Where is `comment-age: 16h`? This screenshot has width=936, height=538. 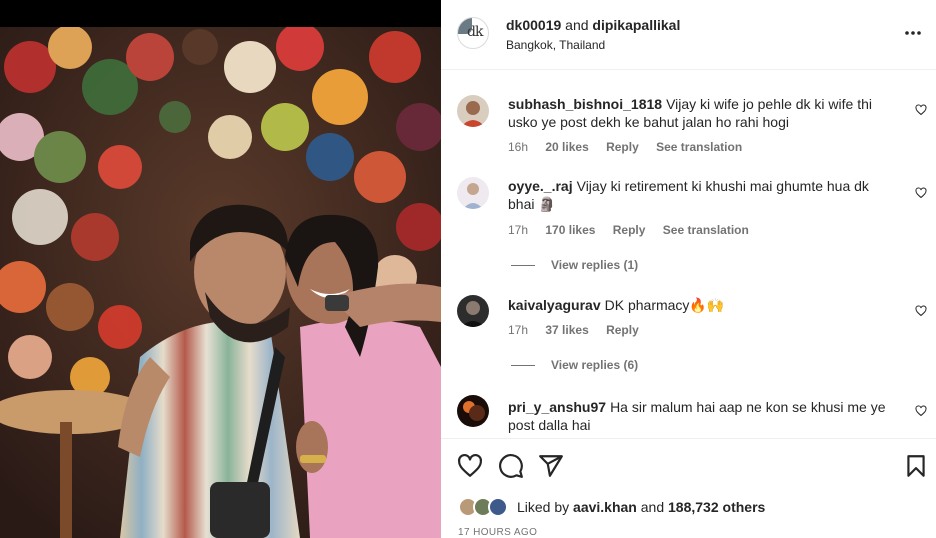
comment-age: 16h is located at coordinates (518, 147).